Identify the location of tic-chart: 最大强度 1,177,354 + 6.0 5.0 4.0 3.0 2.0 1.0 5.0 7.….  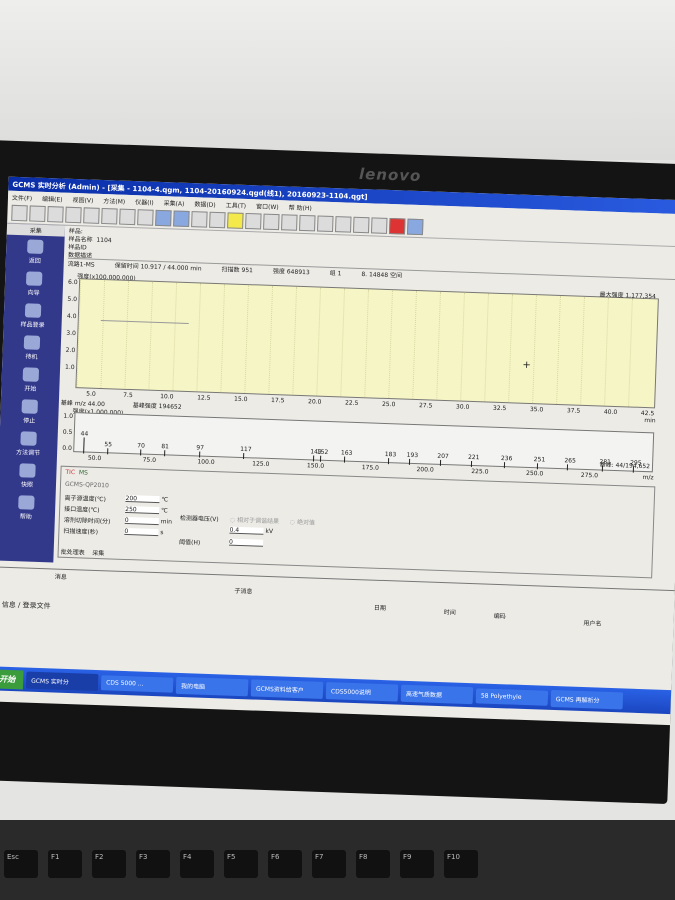
(362, 351).